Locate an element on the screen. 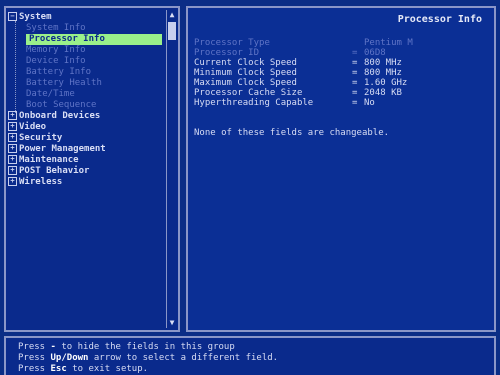 This screenshot has width=500, height=375. field-value: 2048 KB is located at coordinates (383, 93).